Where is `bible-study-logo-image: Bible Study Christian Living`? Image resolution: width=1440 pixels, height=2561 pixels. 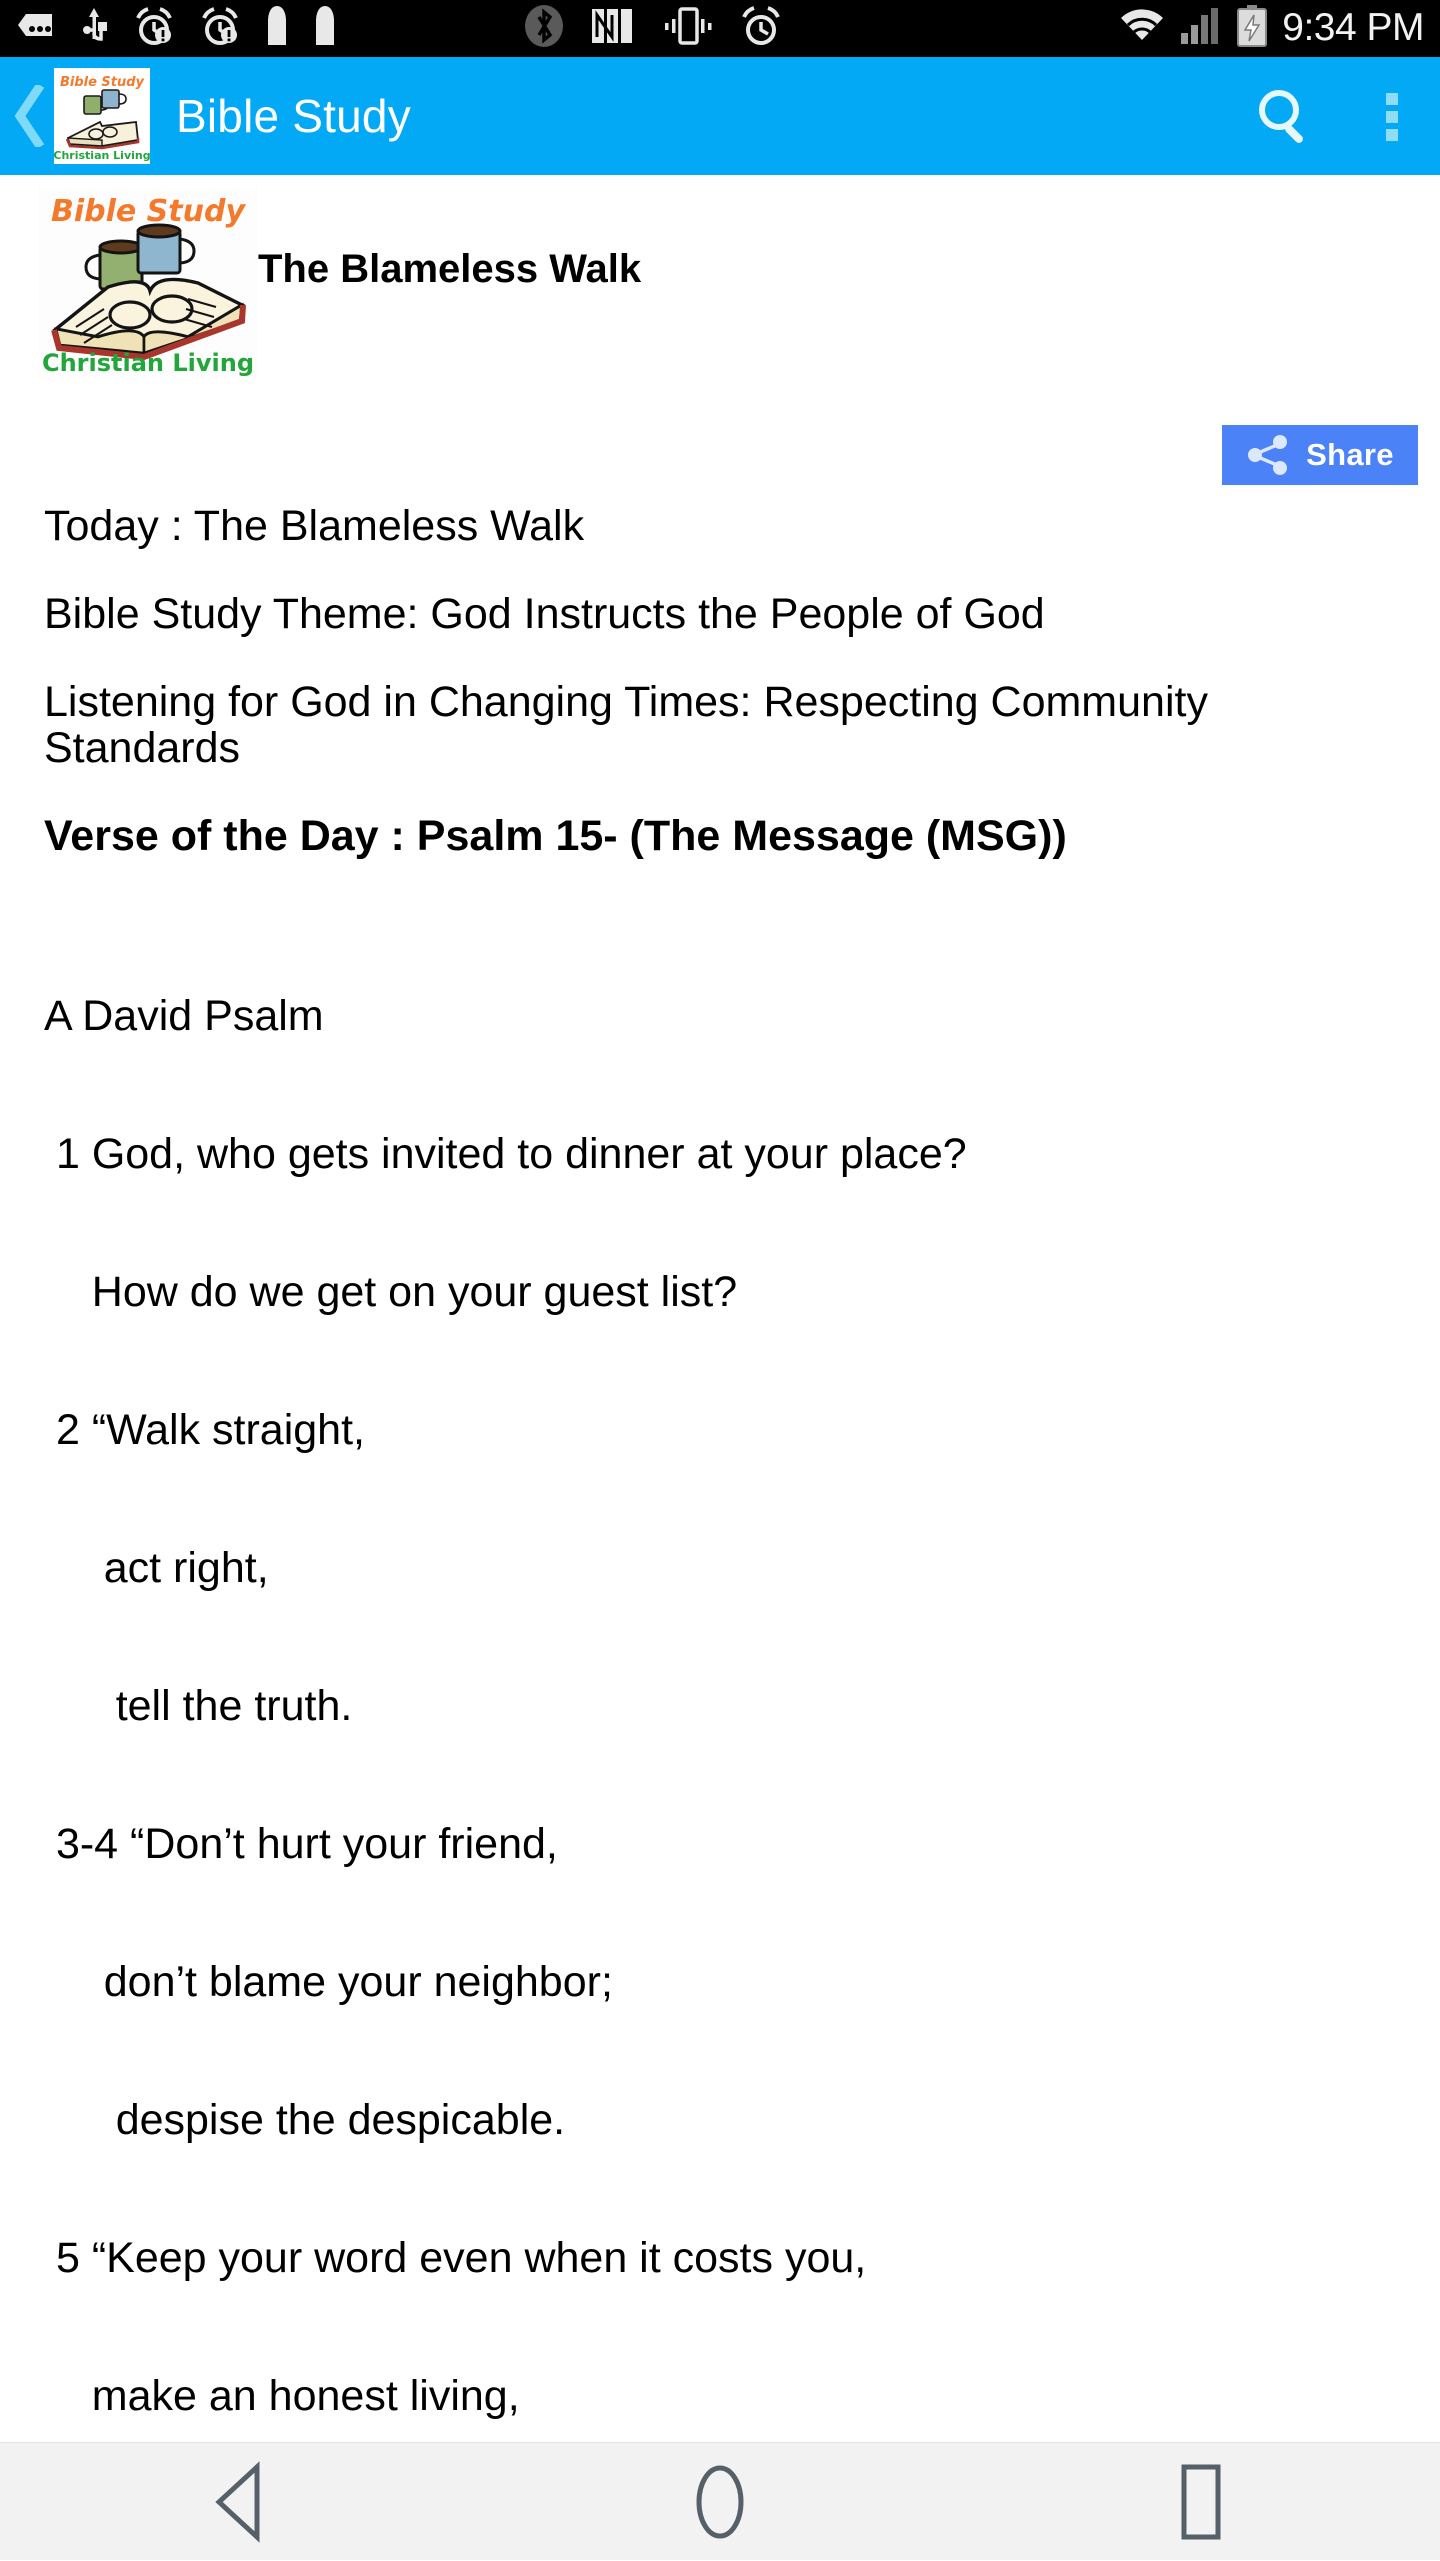
bible-study-logo-image: Bible Study Christian Living is located at coordinates (148, 282).